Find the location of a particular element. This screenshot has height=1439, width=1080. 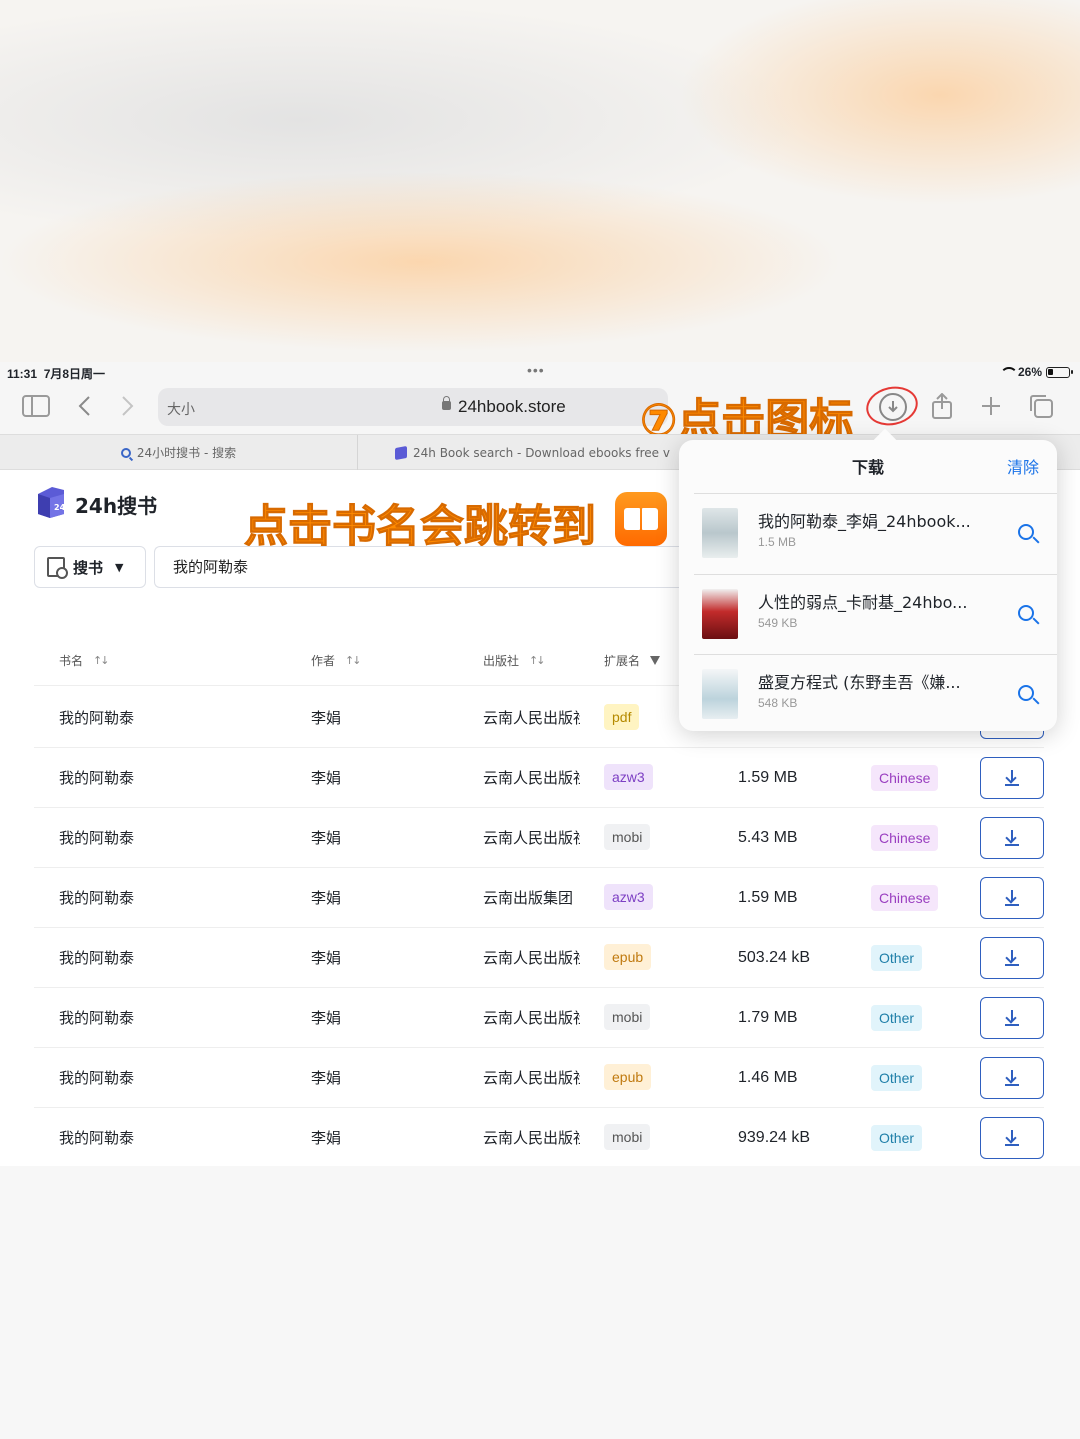

clear-button: 清除 is located at coordinates (1023, 466).